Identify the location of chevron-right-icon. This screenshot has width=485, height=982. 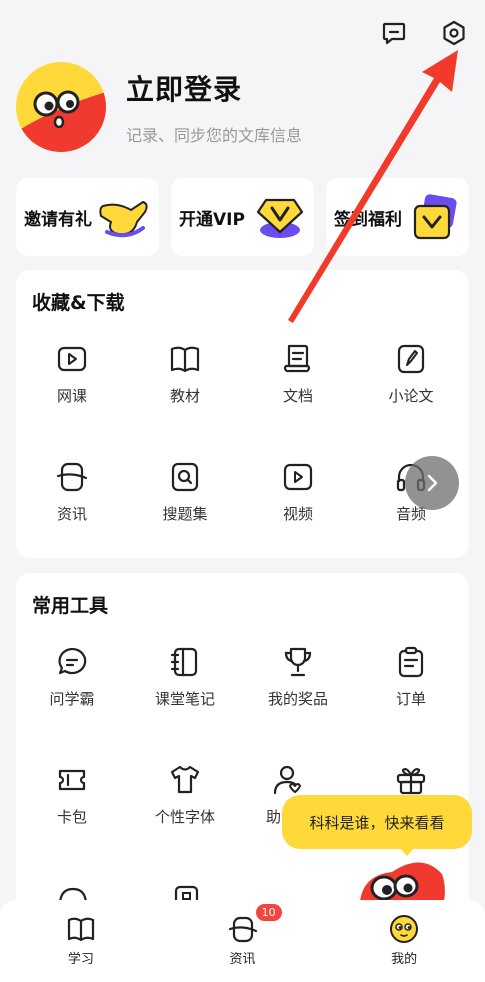
(432, 483).